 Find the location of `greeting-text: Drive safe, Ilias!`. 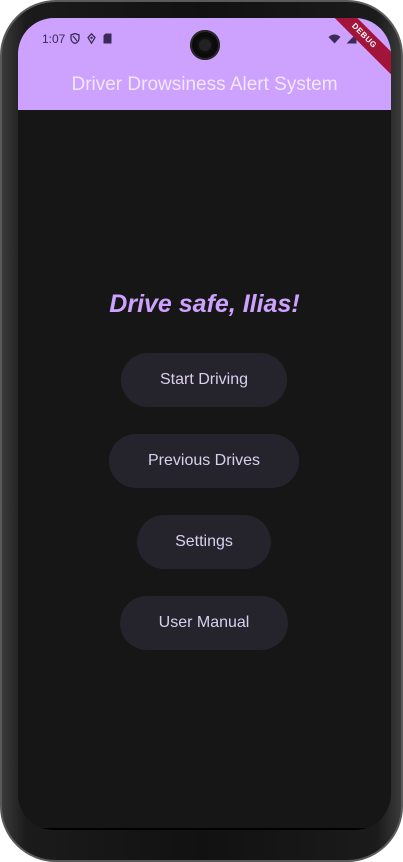

greeting-text: Drive safe, Ilias! is located at coordinates (204, 304).